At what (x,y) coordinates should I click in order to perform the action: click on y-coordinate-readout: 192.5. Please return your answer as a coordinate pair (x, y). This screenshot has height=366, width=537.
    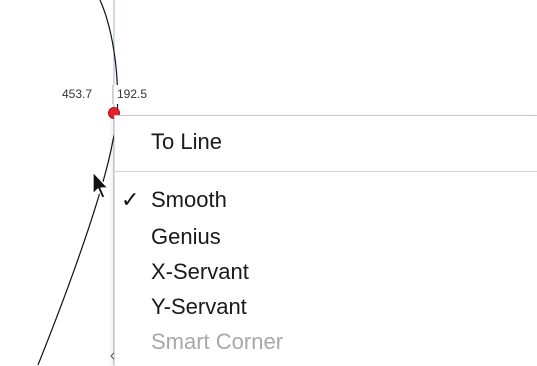
    Looking at the image, I should click on (140, 94).